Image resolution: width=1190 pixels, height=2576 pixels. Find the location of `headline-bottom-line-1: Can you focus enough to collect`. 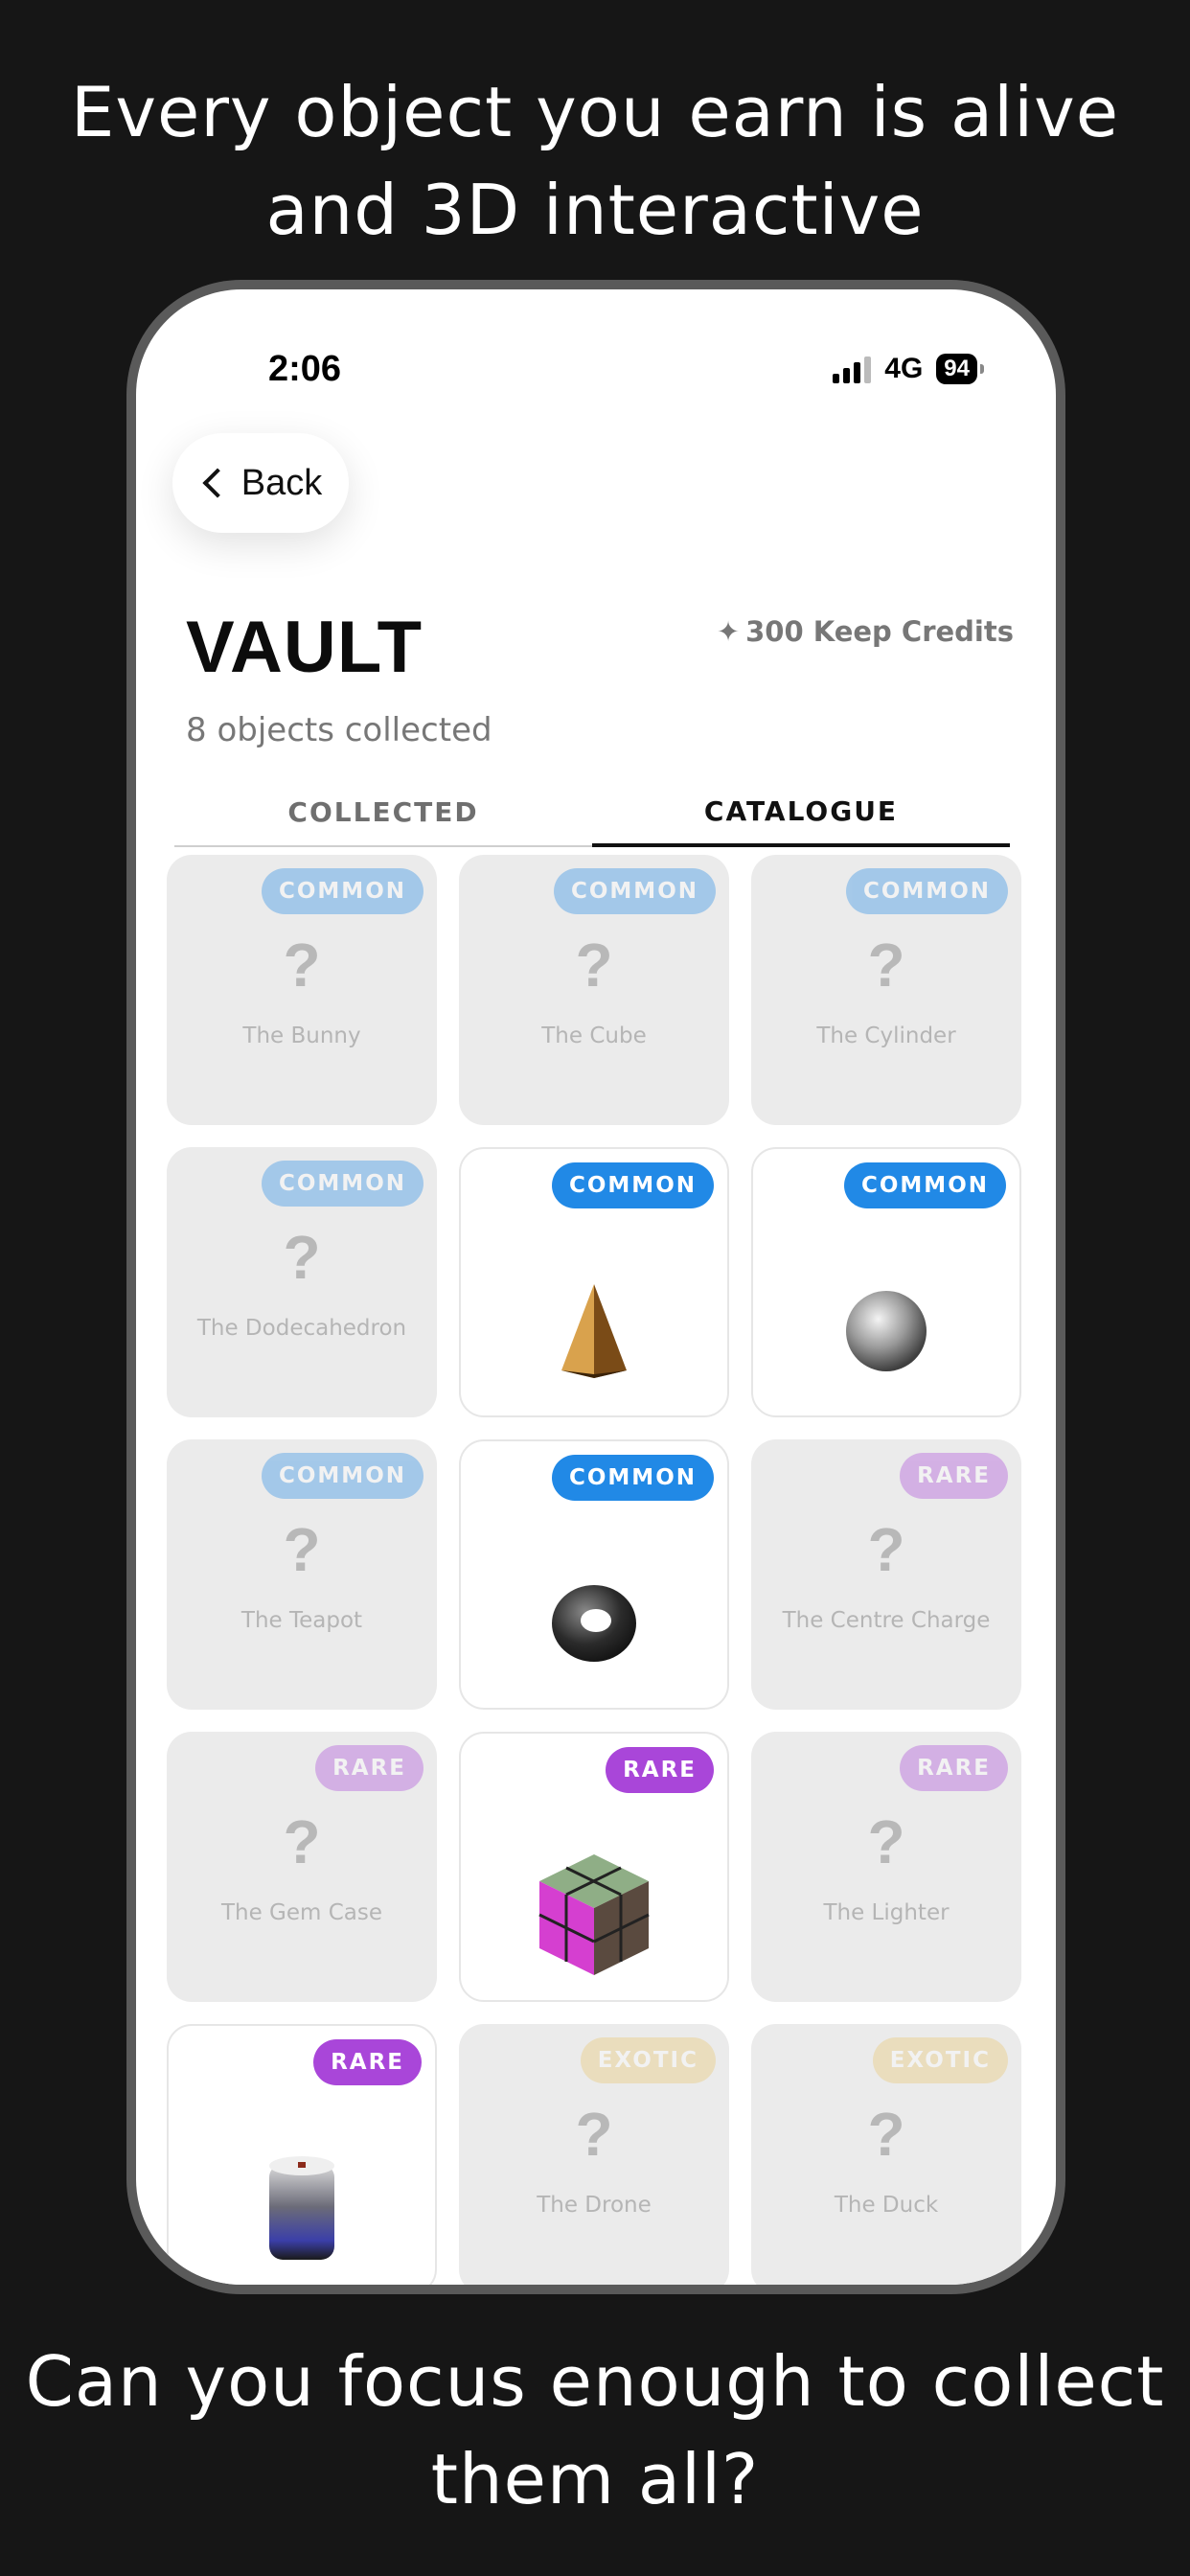

headline-bottom-line-1: Can you focus enough to collect is located at coordinates (595, 2381).